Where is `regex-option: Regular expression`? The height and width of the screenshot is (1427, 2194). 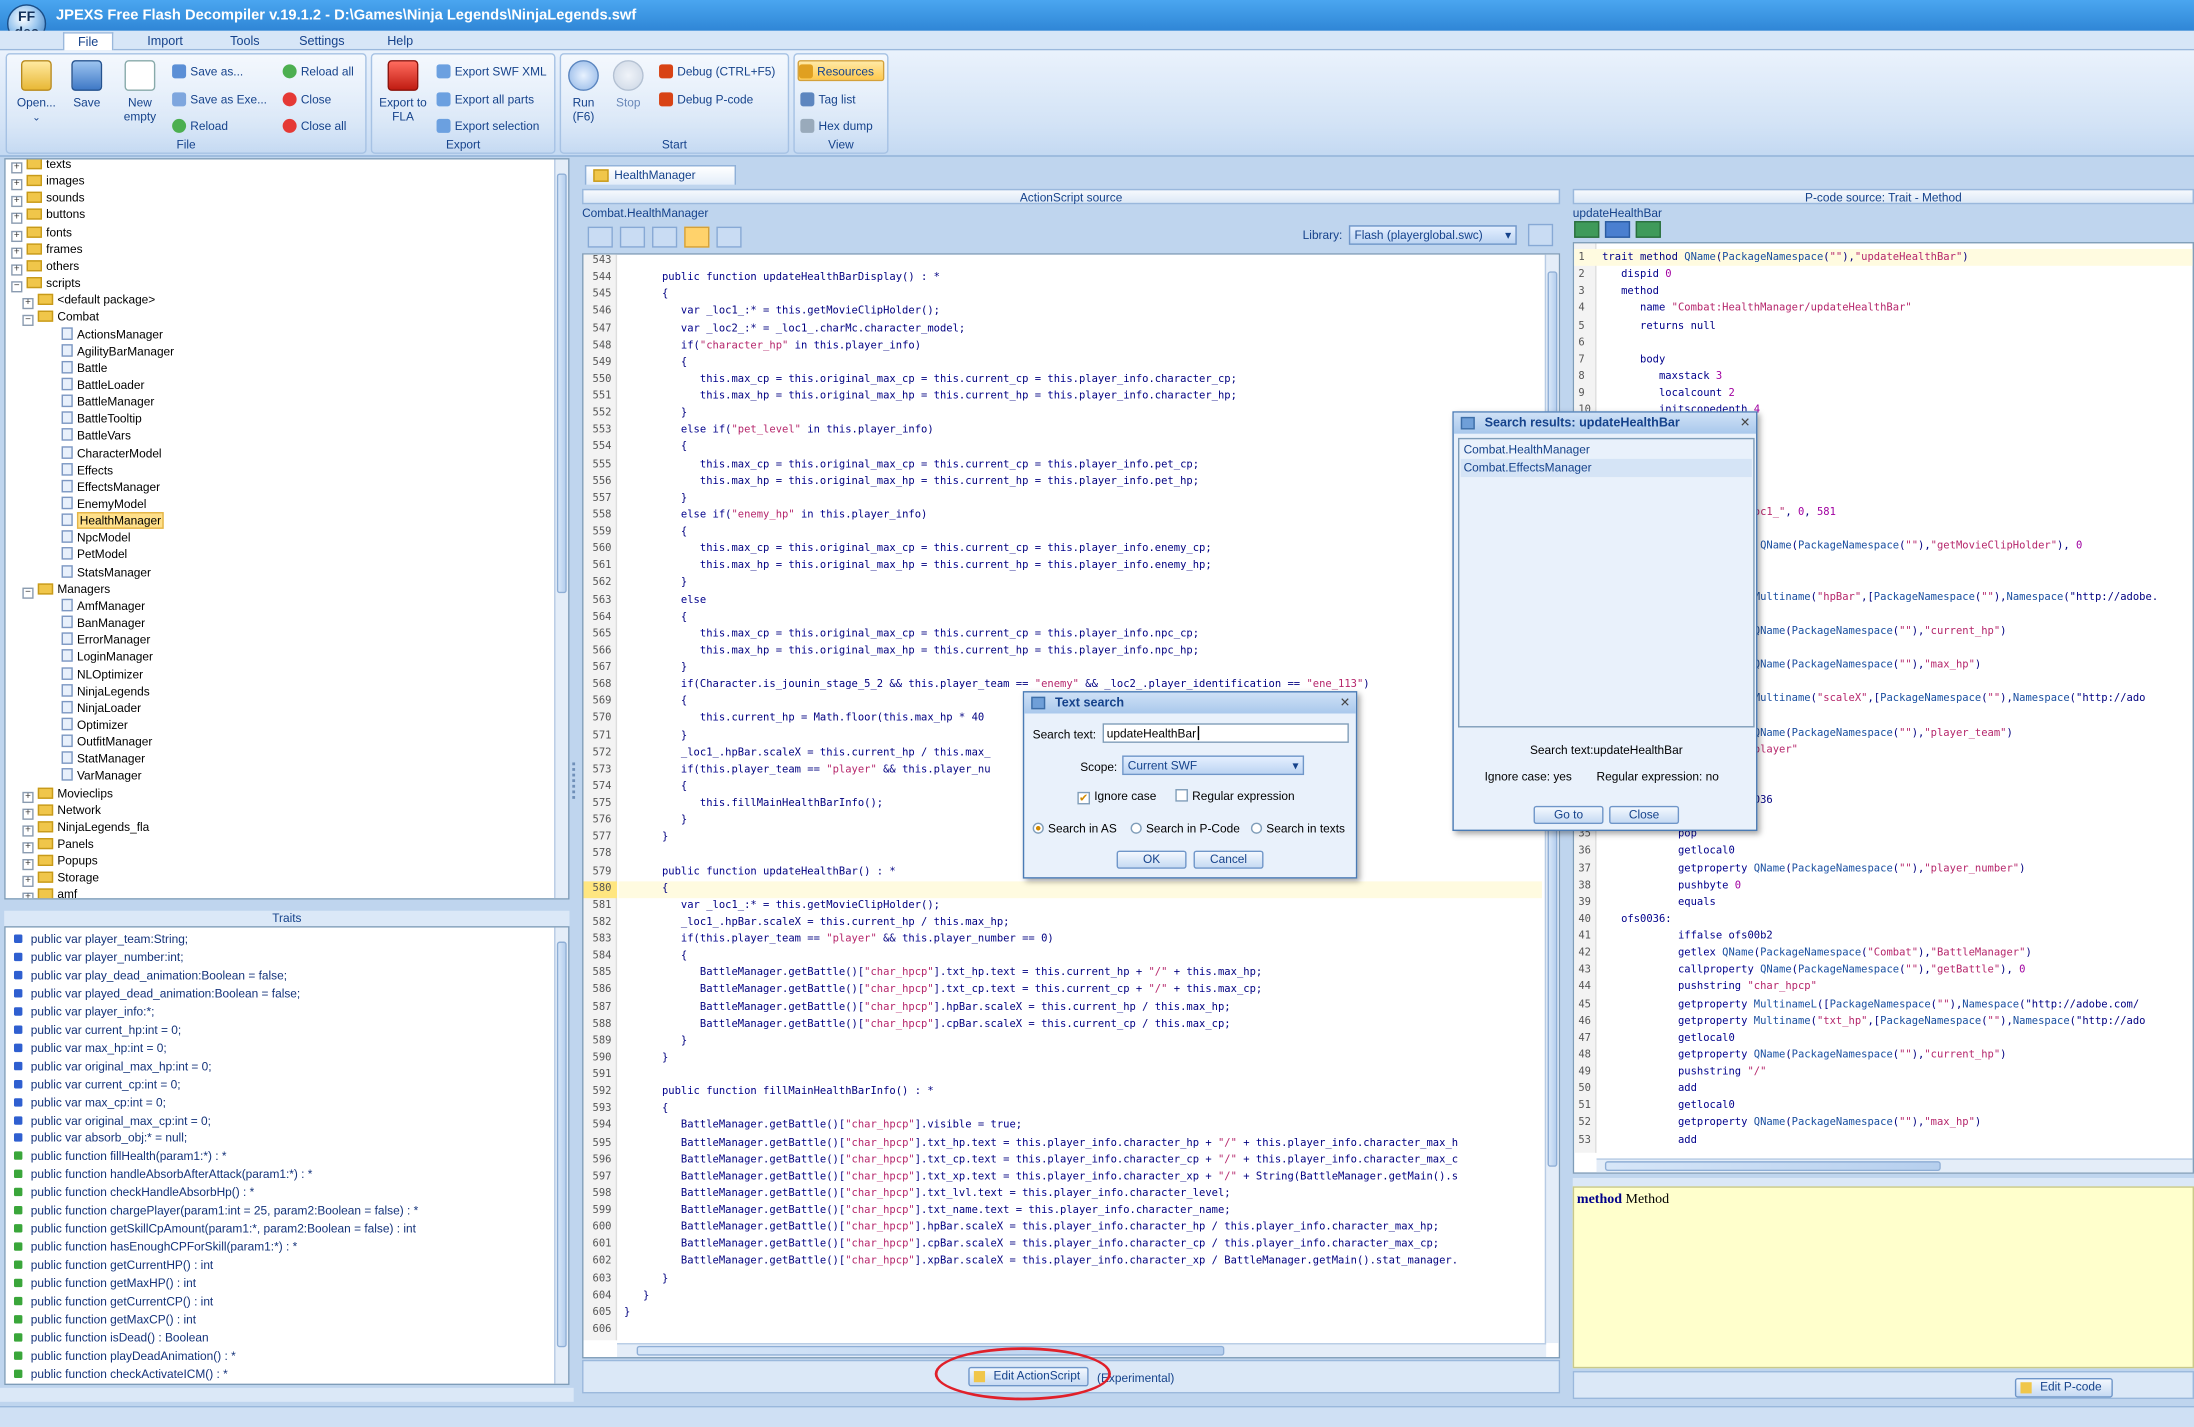 regex-option: Regular expression is located at coordinates (1235, 796).